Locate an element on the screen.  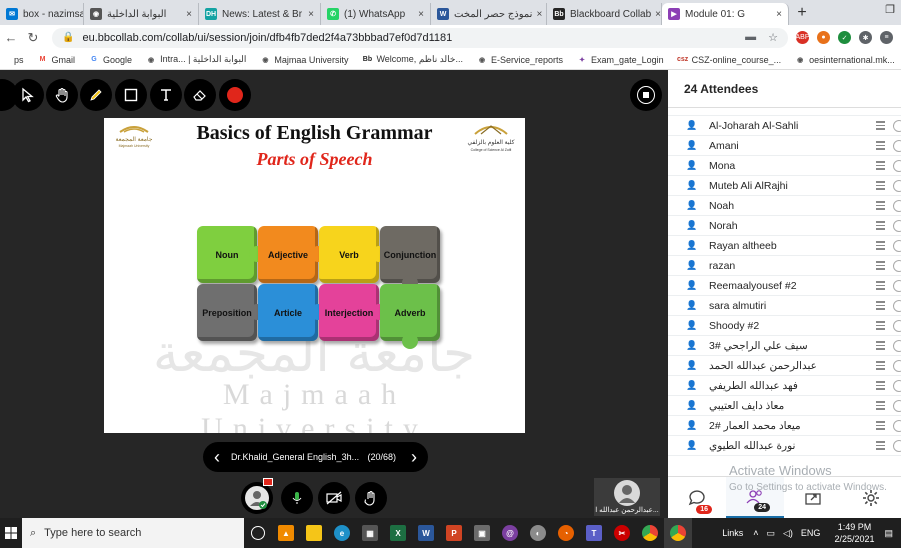
bookmark-item: ◉ Intra... | البوابة الداخلية is located at coordinates (196, 59).